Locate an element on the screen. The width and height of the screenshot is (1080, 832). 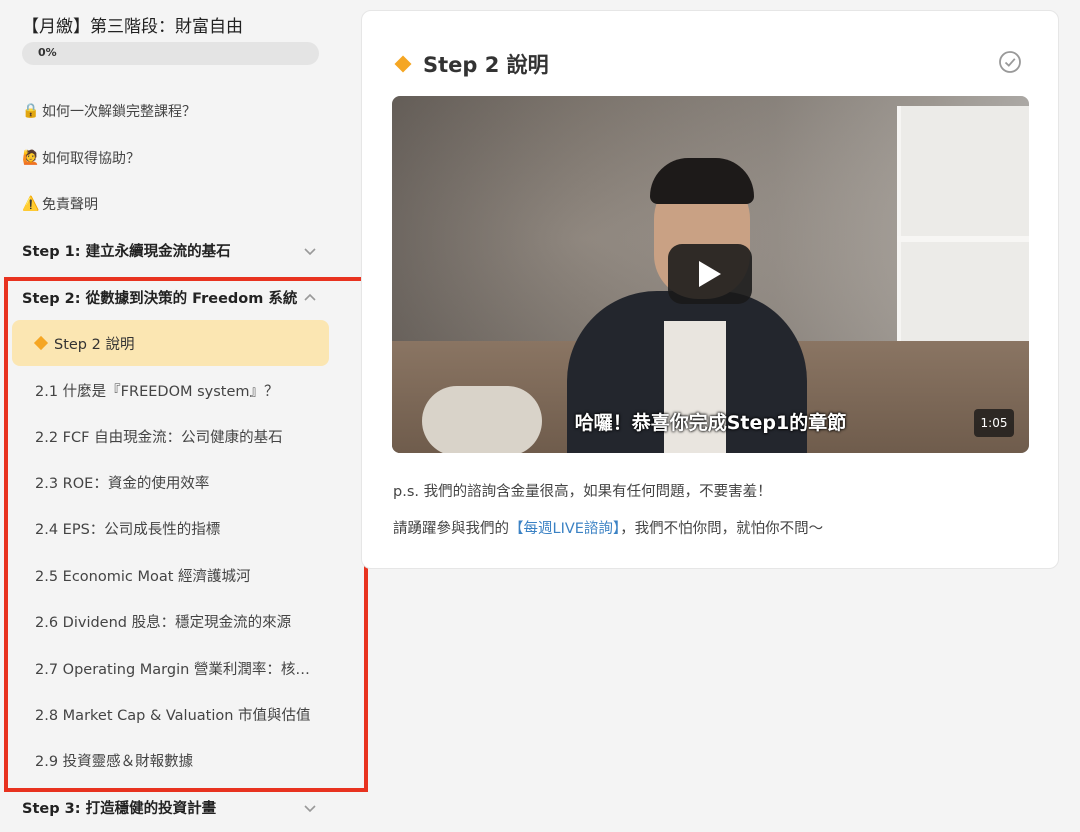
diamond-icon is located at coordinates (403, 64).